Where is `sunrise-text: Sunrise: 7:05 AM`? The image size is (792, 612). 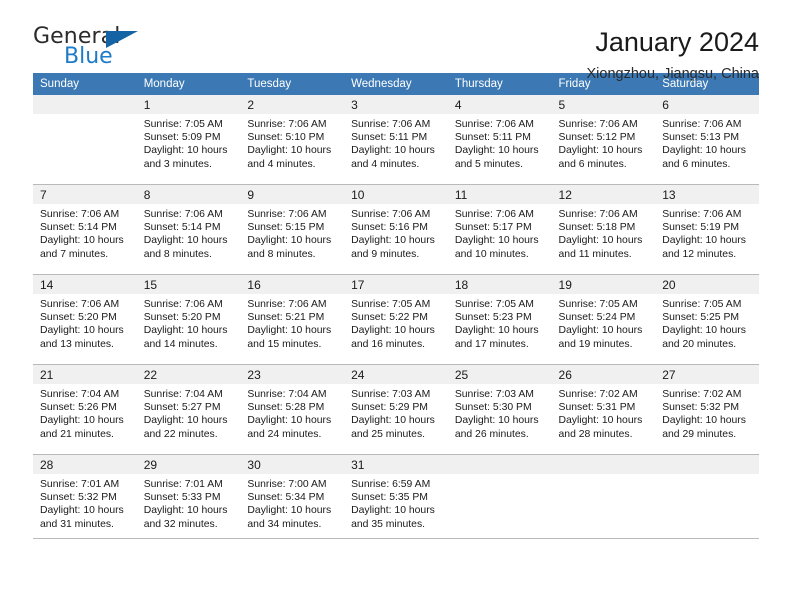 sunrise-text: Sunrise: 7:05 AM is located at coordinates (494, 304).